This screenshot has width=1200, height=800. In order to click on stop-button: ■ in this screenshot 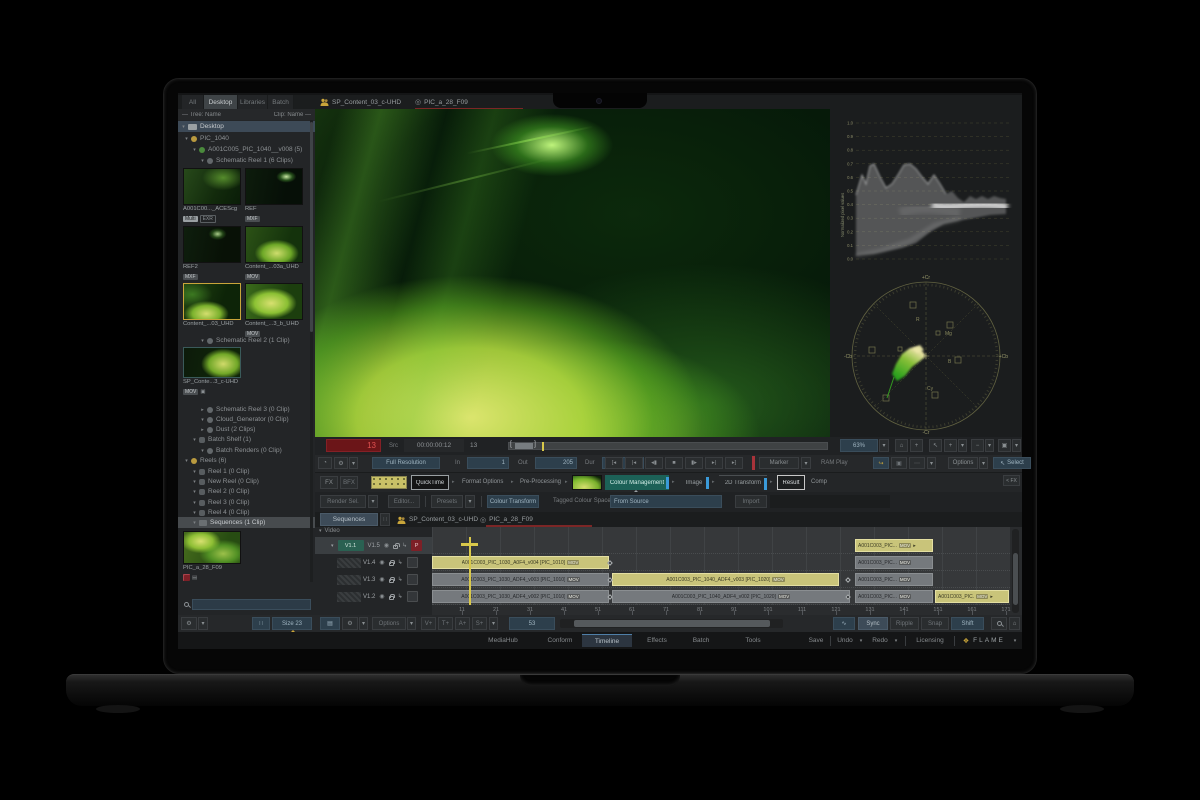, I will do `click(674, 463)`.